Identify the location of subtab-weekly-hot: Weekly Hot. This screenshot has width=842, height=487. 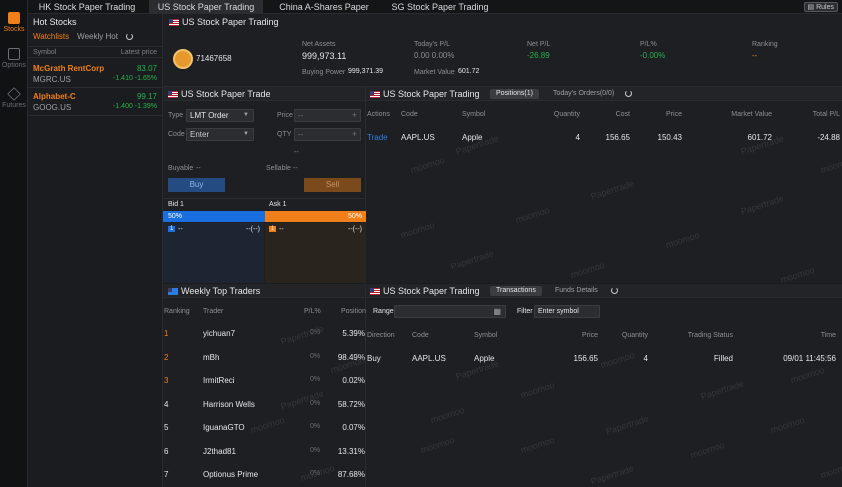
(97, 36).